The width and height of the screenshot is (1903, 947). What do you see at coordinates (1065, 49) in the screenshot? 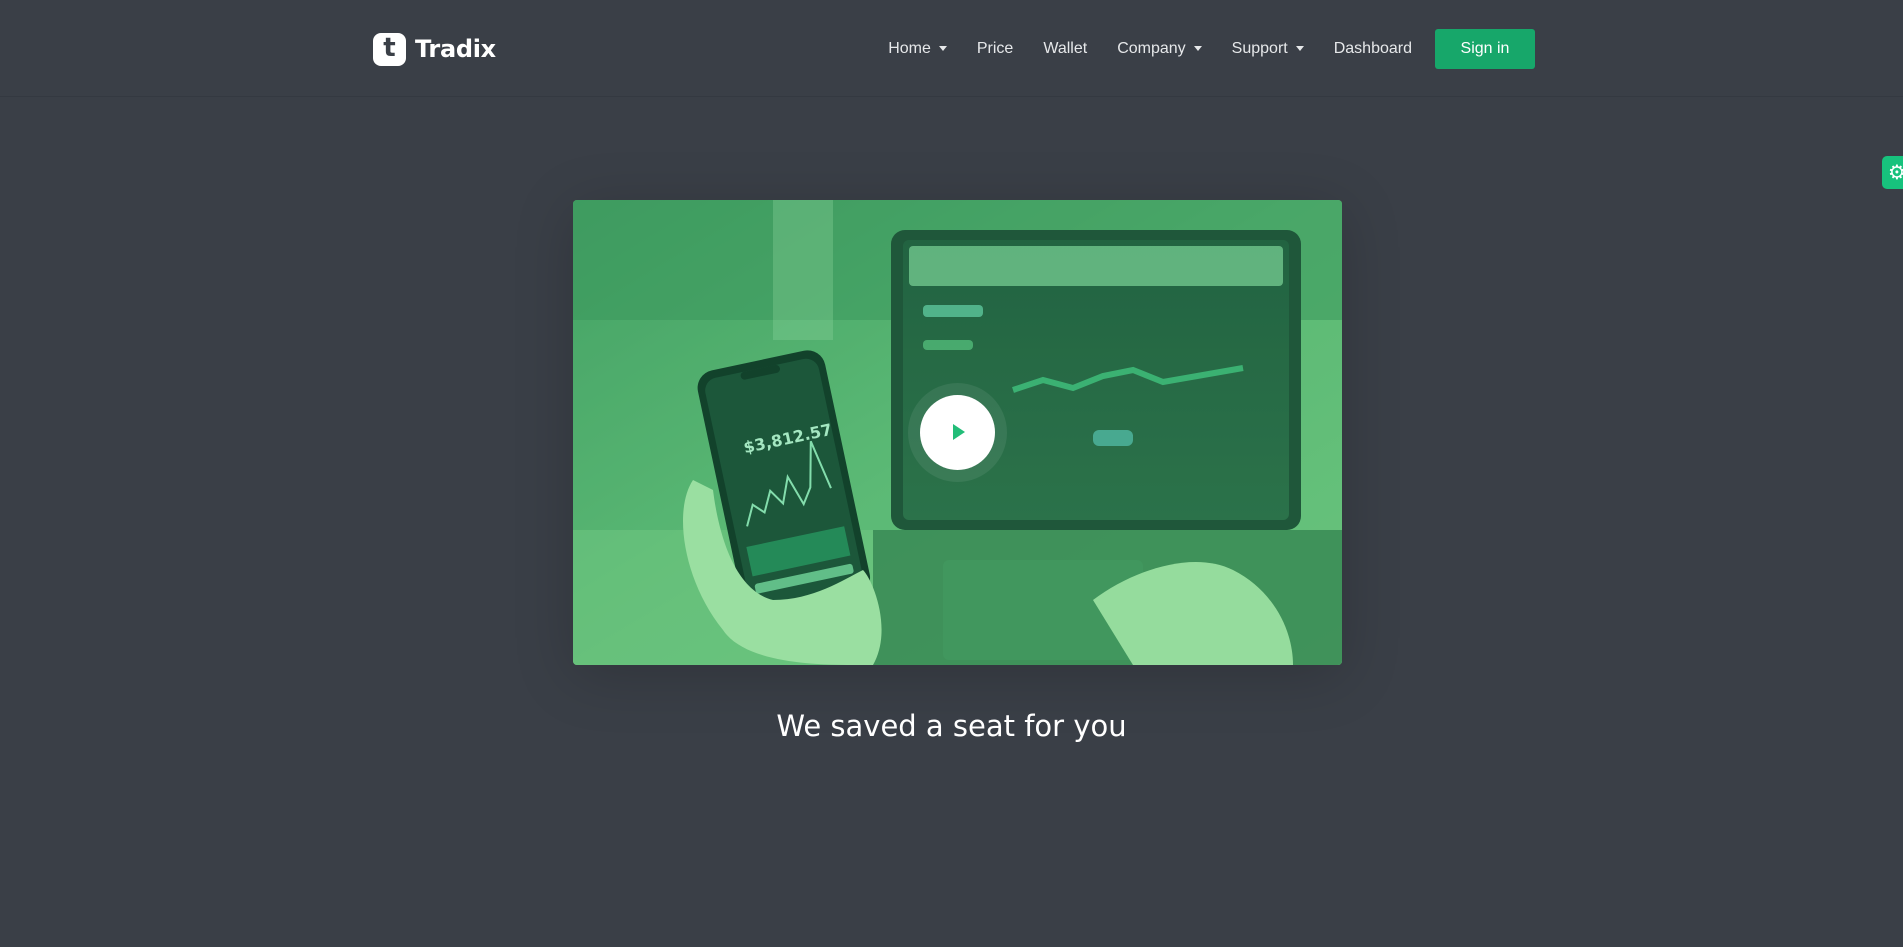
I see `nav-item-wallet: Wallet` at bounding box center [1065, 49].